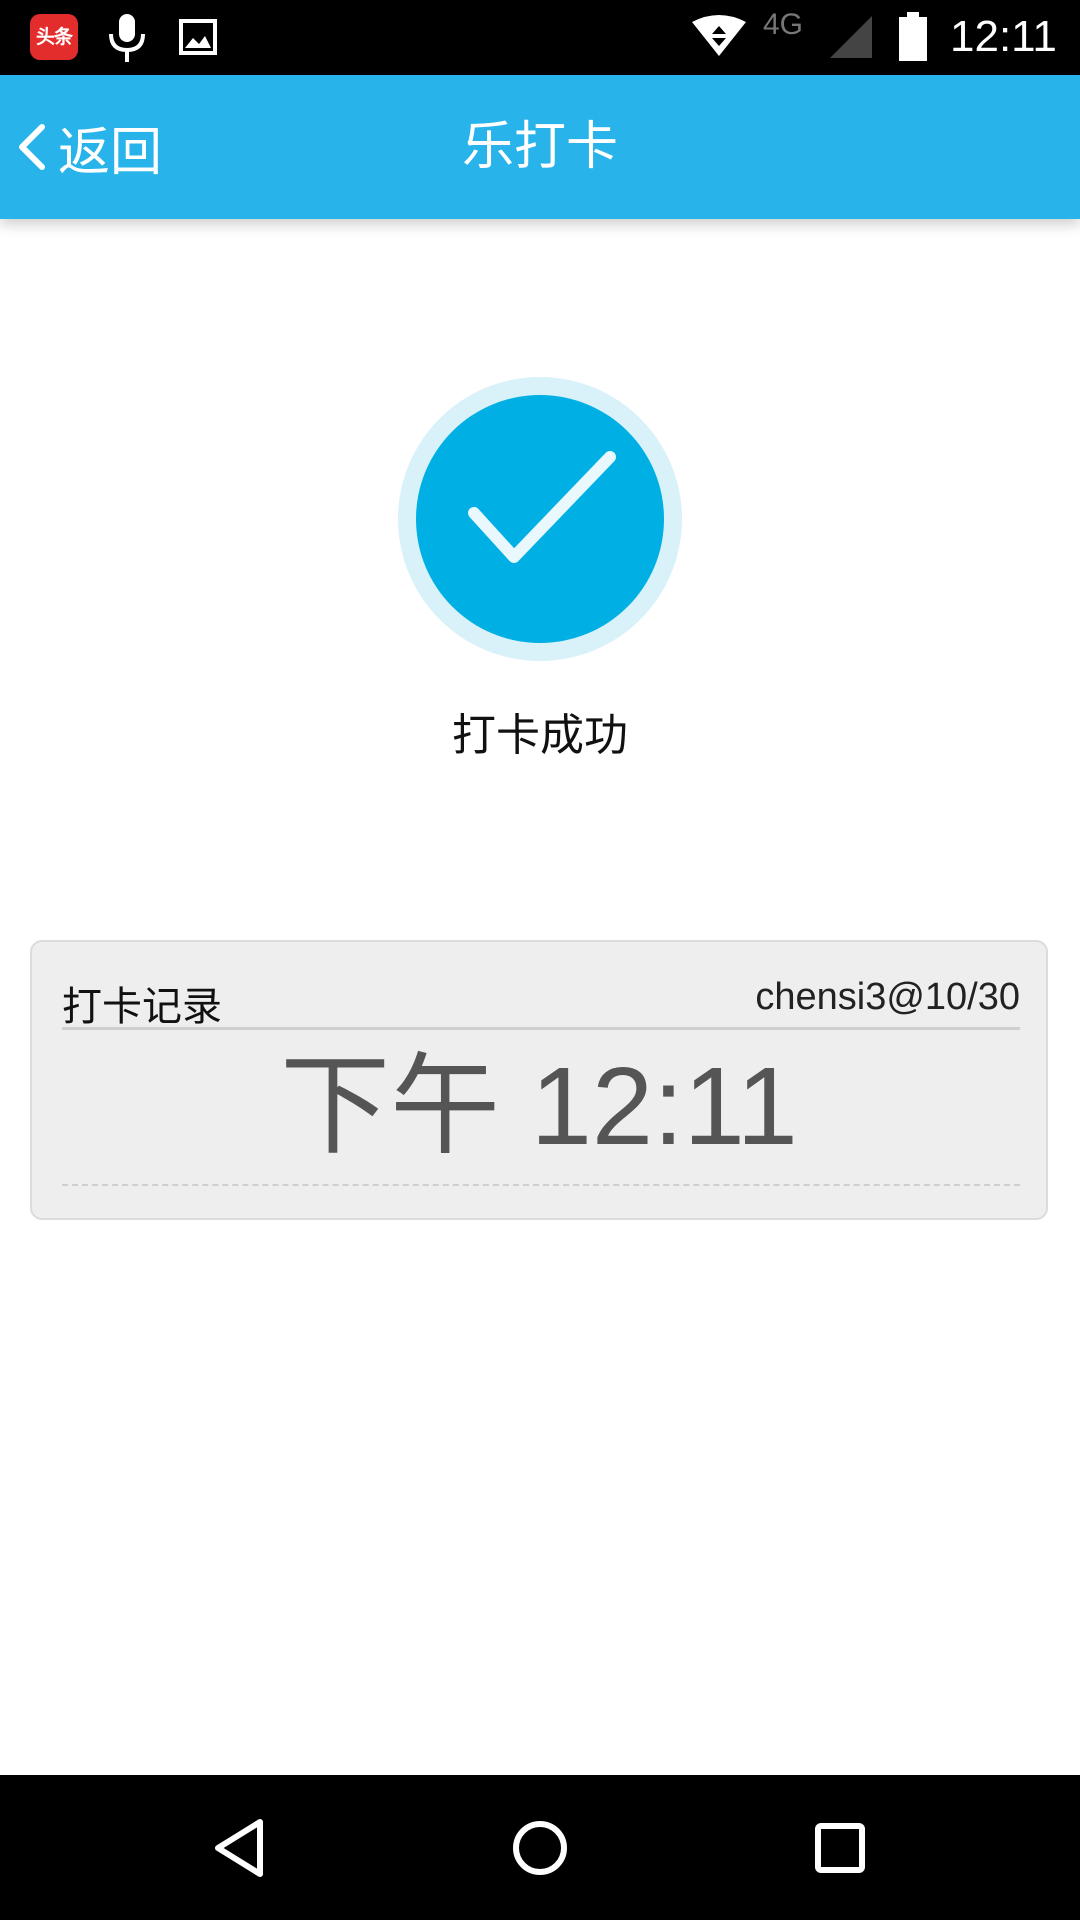 This screenshot has height=1920, width=1080. Describe the element at coordinates (142, 1007) in the screenshot. I see `record-title: 打卡记录` at that location.